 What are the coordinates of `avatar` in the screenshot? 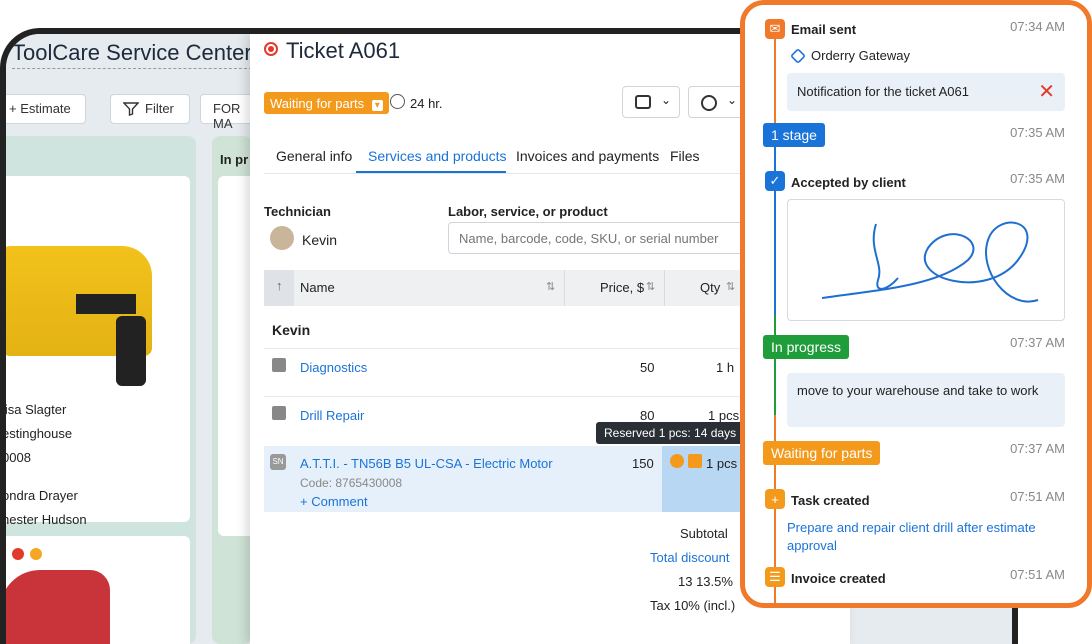 It's located at (282, 238).